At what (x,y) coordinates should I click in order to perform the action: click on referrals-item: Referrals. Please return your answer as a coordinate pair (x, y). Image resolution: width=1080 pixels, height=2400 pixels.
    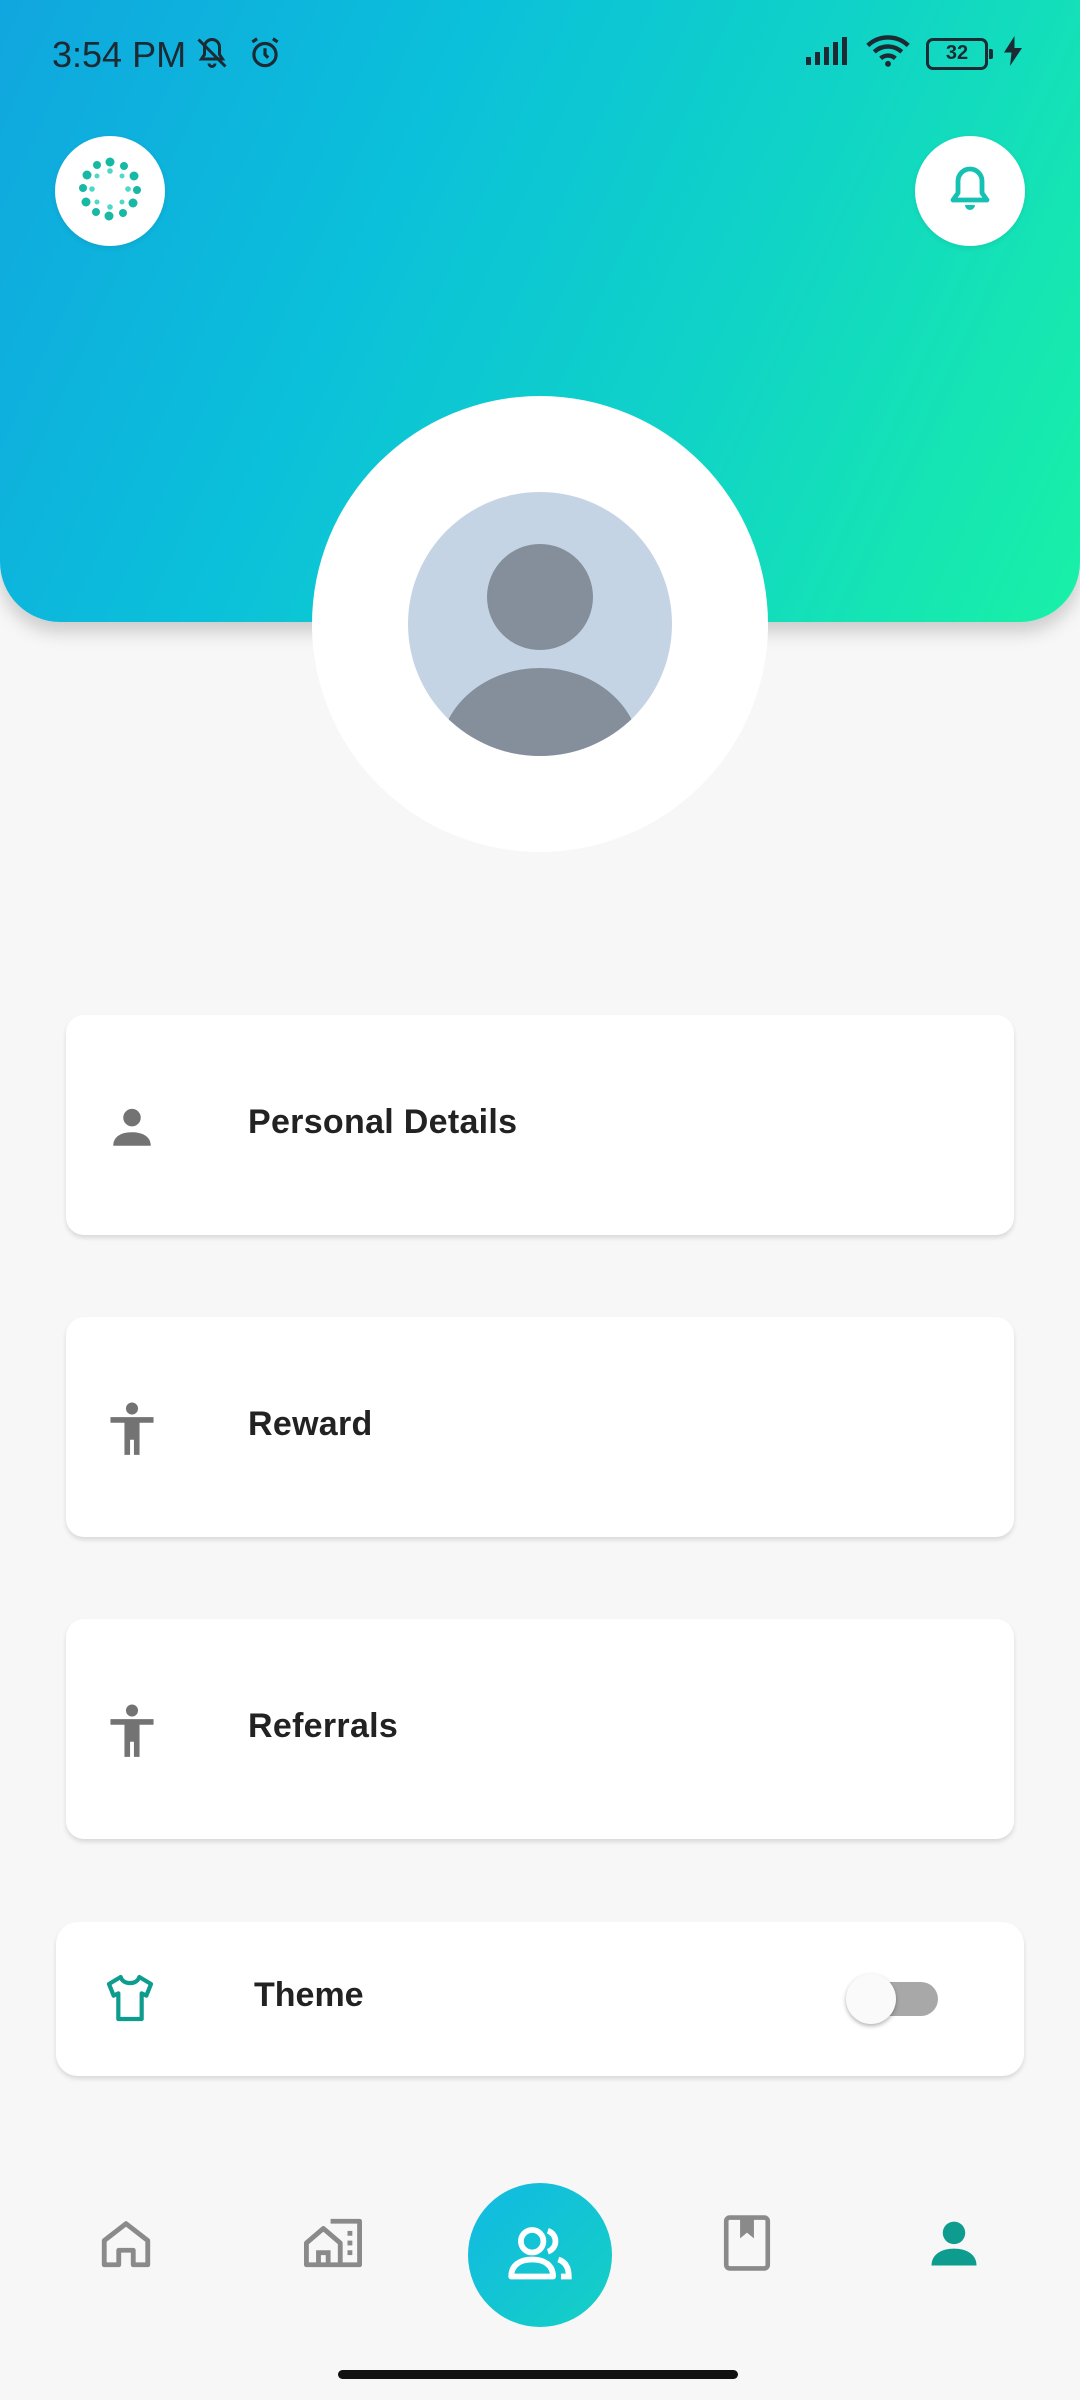
    Looking at the image, I should click on (540, 1729).